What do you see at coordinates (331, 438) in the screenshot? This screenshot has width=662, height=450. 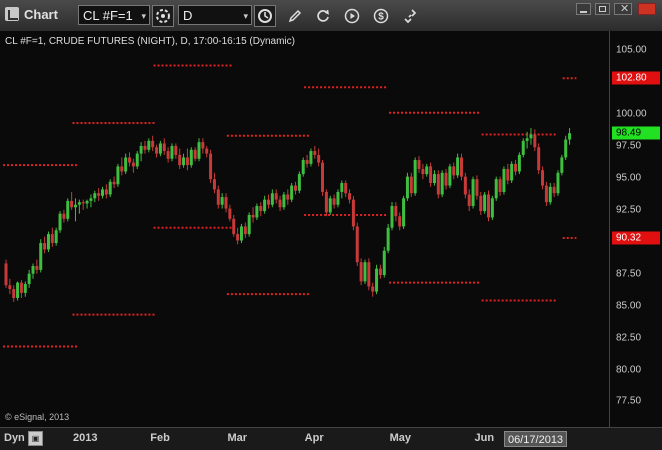 I see `time-axis: Dyn ▣ 2013FebMarAprMayJunJul06/17/2013` at bounding box center [331, 438].